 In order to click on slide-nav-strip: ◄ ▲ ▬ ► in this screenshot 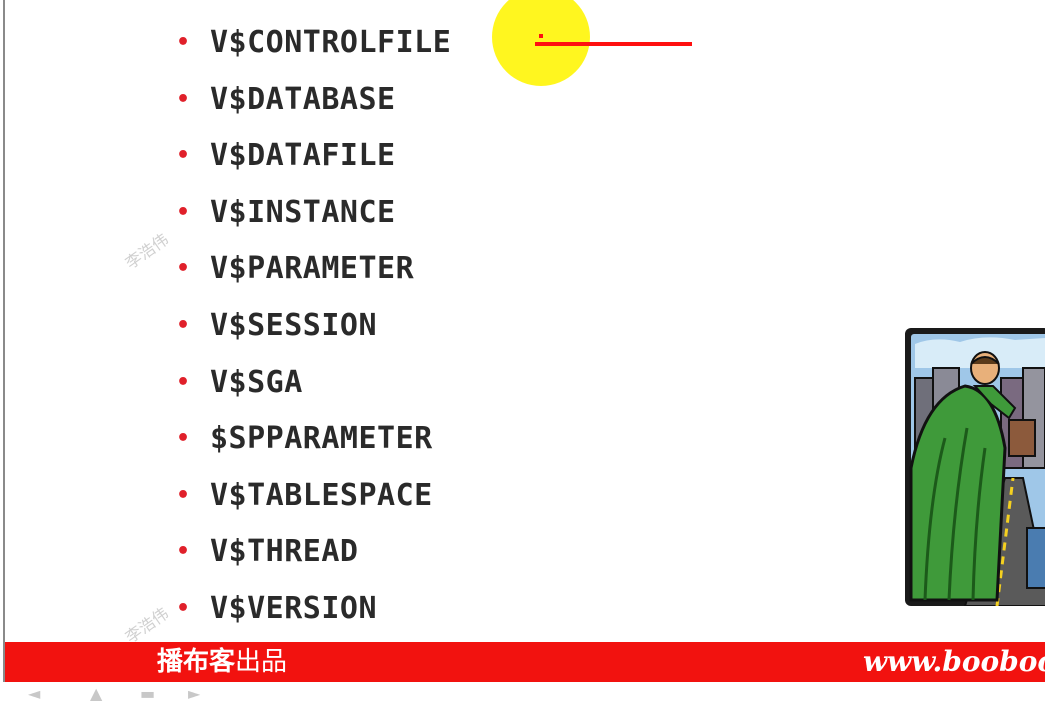, I will do `click(522, 693)`.